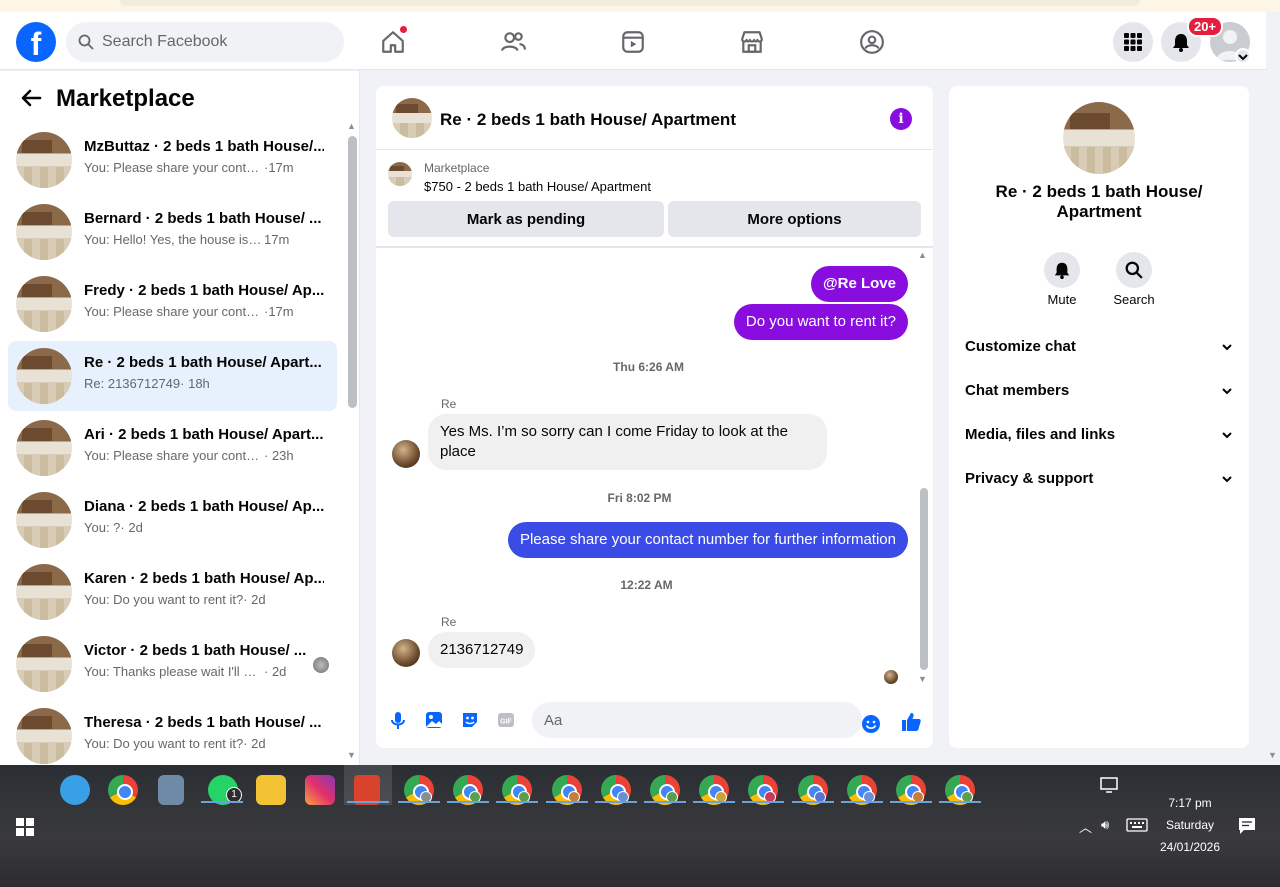 The height and width of the screenshot is (887, 1280). I want to click on chrome-icon, so click(123, 790).